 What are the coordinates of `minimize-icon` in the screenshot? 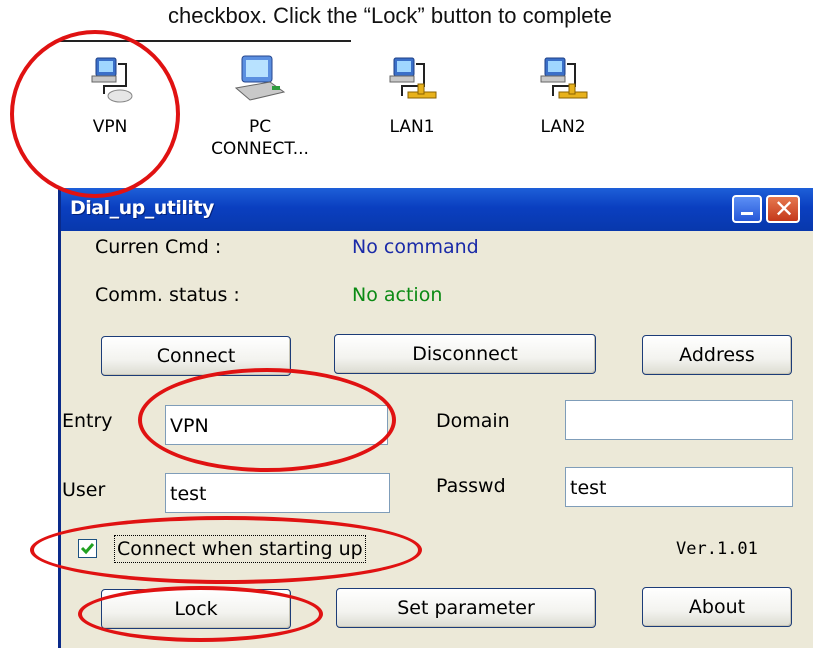 It's located at (747, 213).